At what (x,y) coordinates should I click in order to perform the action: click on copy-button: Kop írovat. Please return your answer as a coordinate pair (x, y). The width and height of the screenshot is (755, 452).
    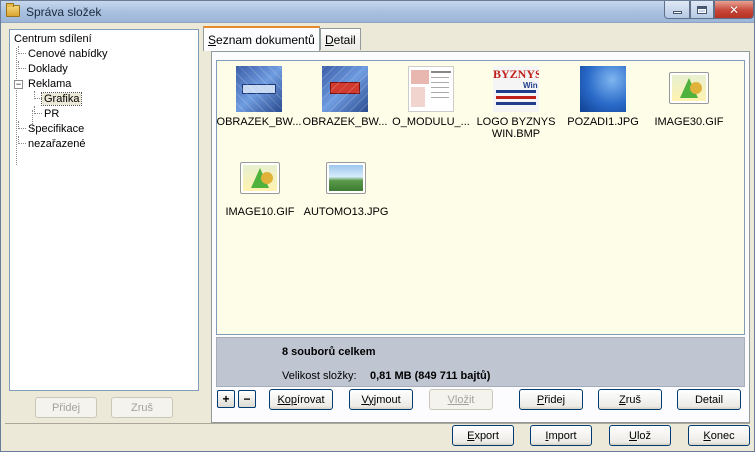
    Looking at the image, I should click on (301, 399).